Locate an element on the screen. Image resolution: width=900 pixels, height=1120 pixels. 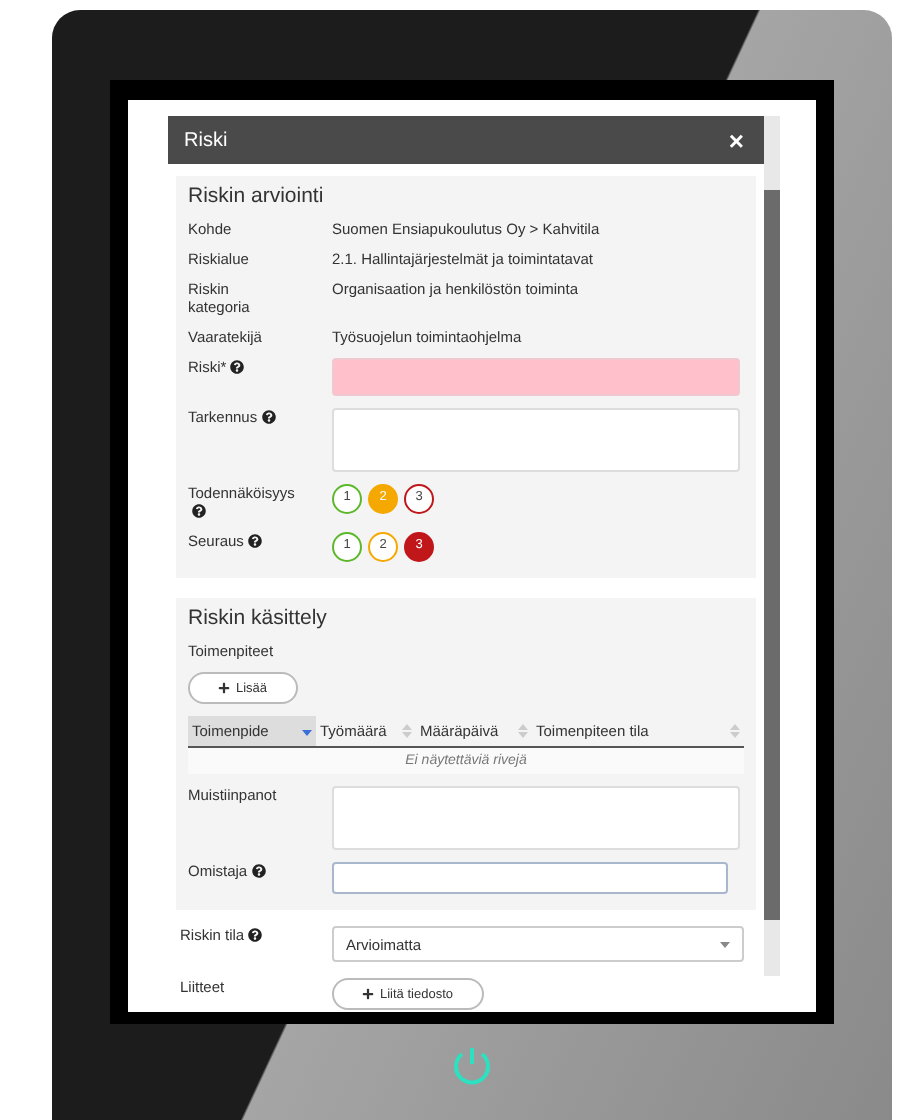
section-heading: Riskin käsittely is located at coordinates (258, 618).